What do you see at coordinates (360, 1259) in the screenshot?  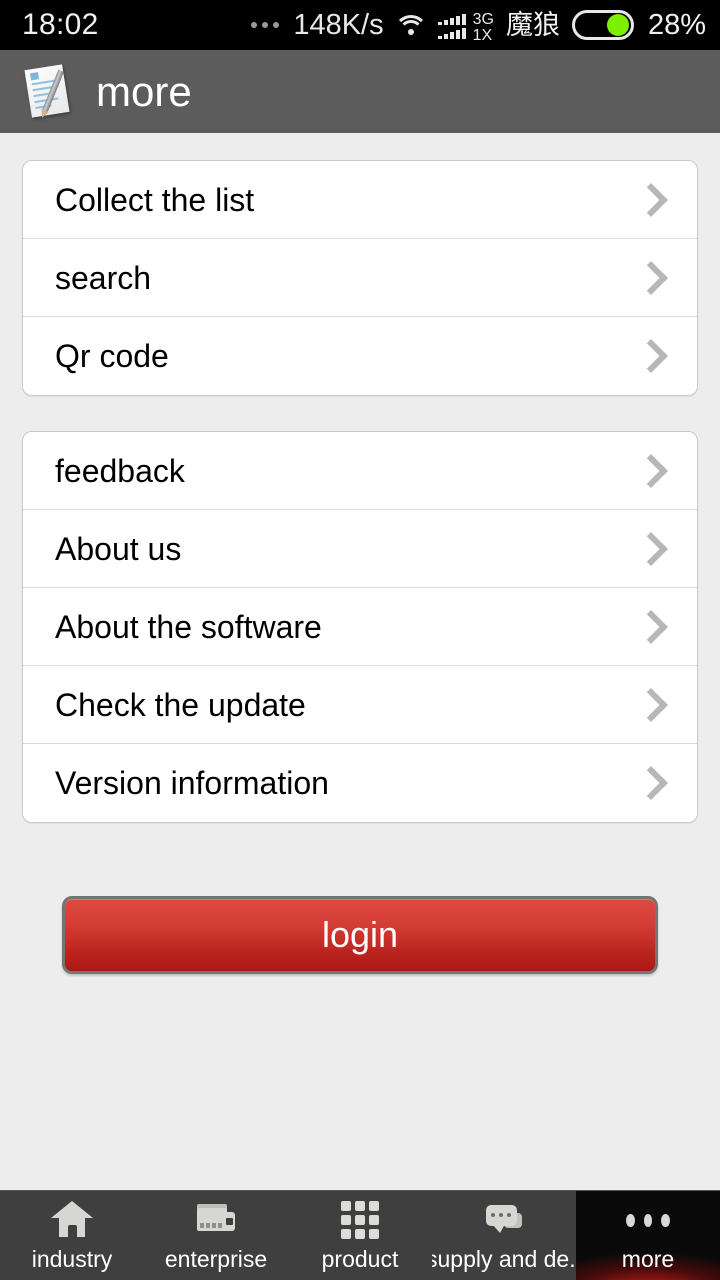 I see `nav-tab-label: product` at bounding box center [360, 1259].